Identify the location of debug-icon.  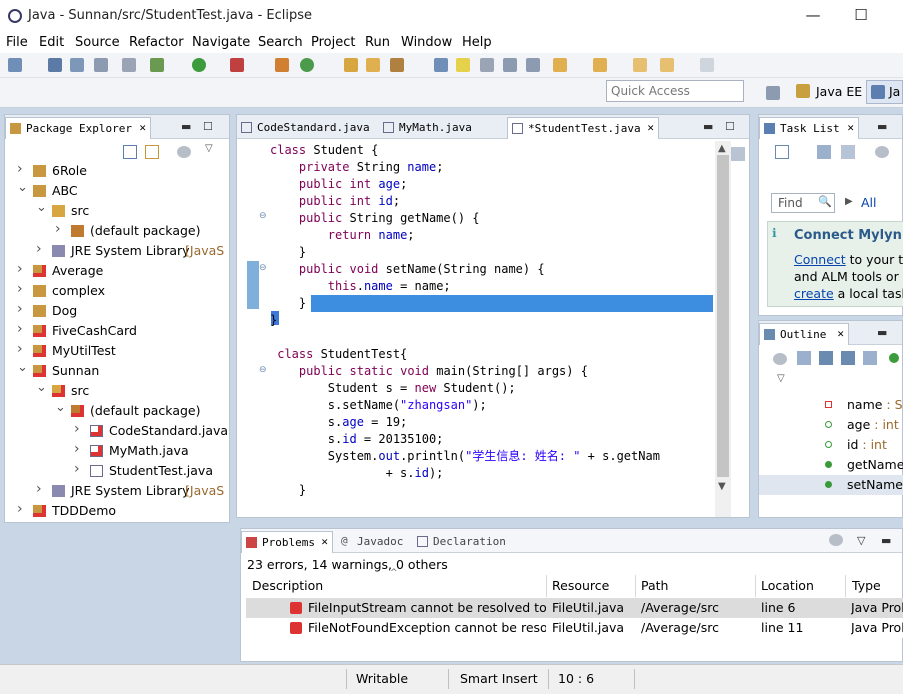
(157, 65).